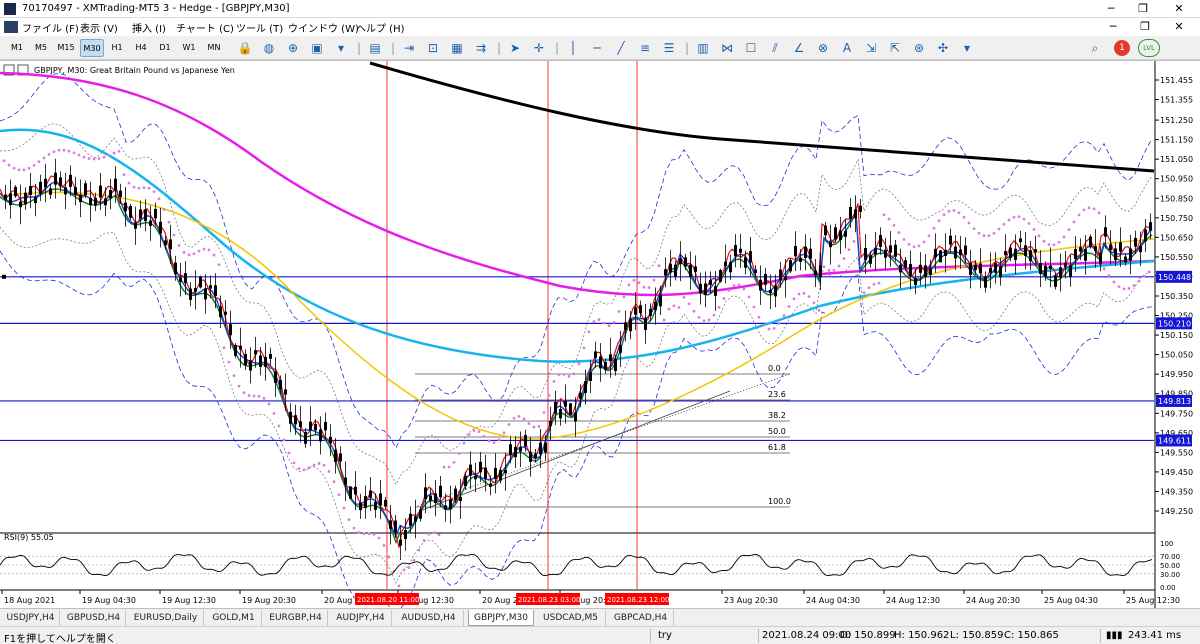  What do you see at coordinates (1122, 48) in the screenshot?
I see `notification-badge: 1` at bounding box center [1122, 48].